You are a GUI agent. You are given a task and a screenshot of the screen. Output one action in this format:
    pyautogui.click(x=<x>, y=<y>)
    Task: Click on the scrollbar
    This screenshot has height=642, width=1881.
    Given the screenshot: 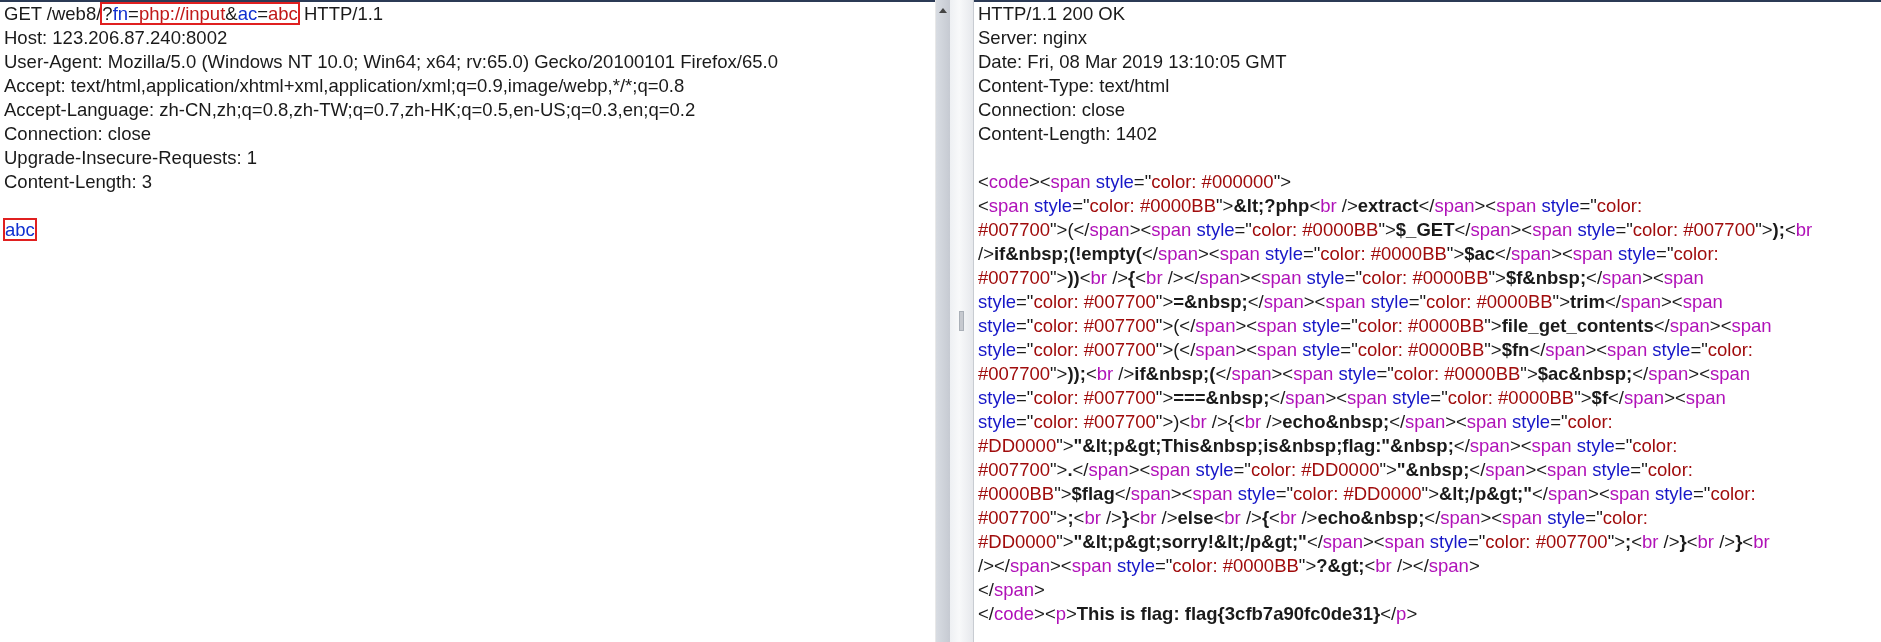 What is the action you would take?
    pyautogui.click(x=942, y=321)
    